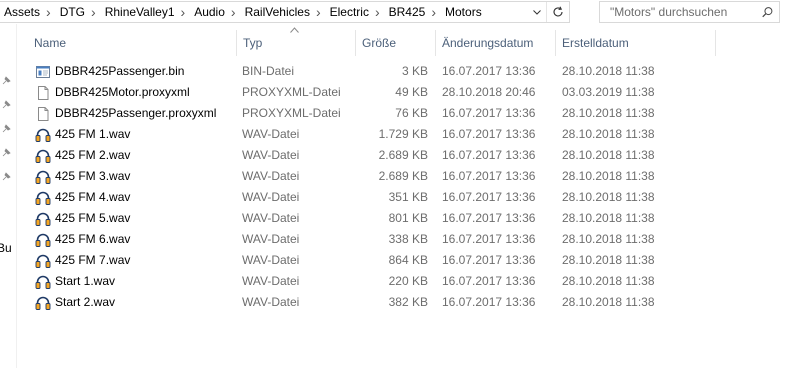  I want to click on column-divider, so click(715, 43).